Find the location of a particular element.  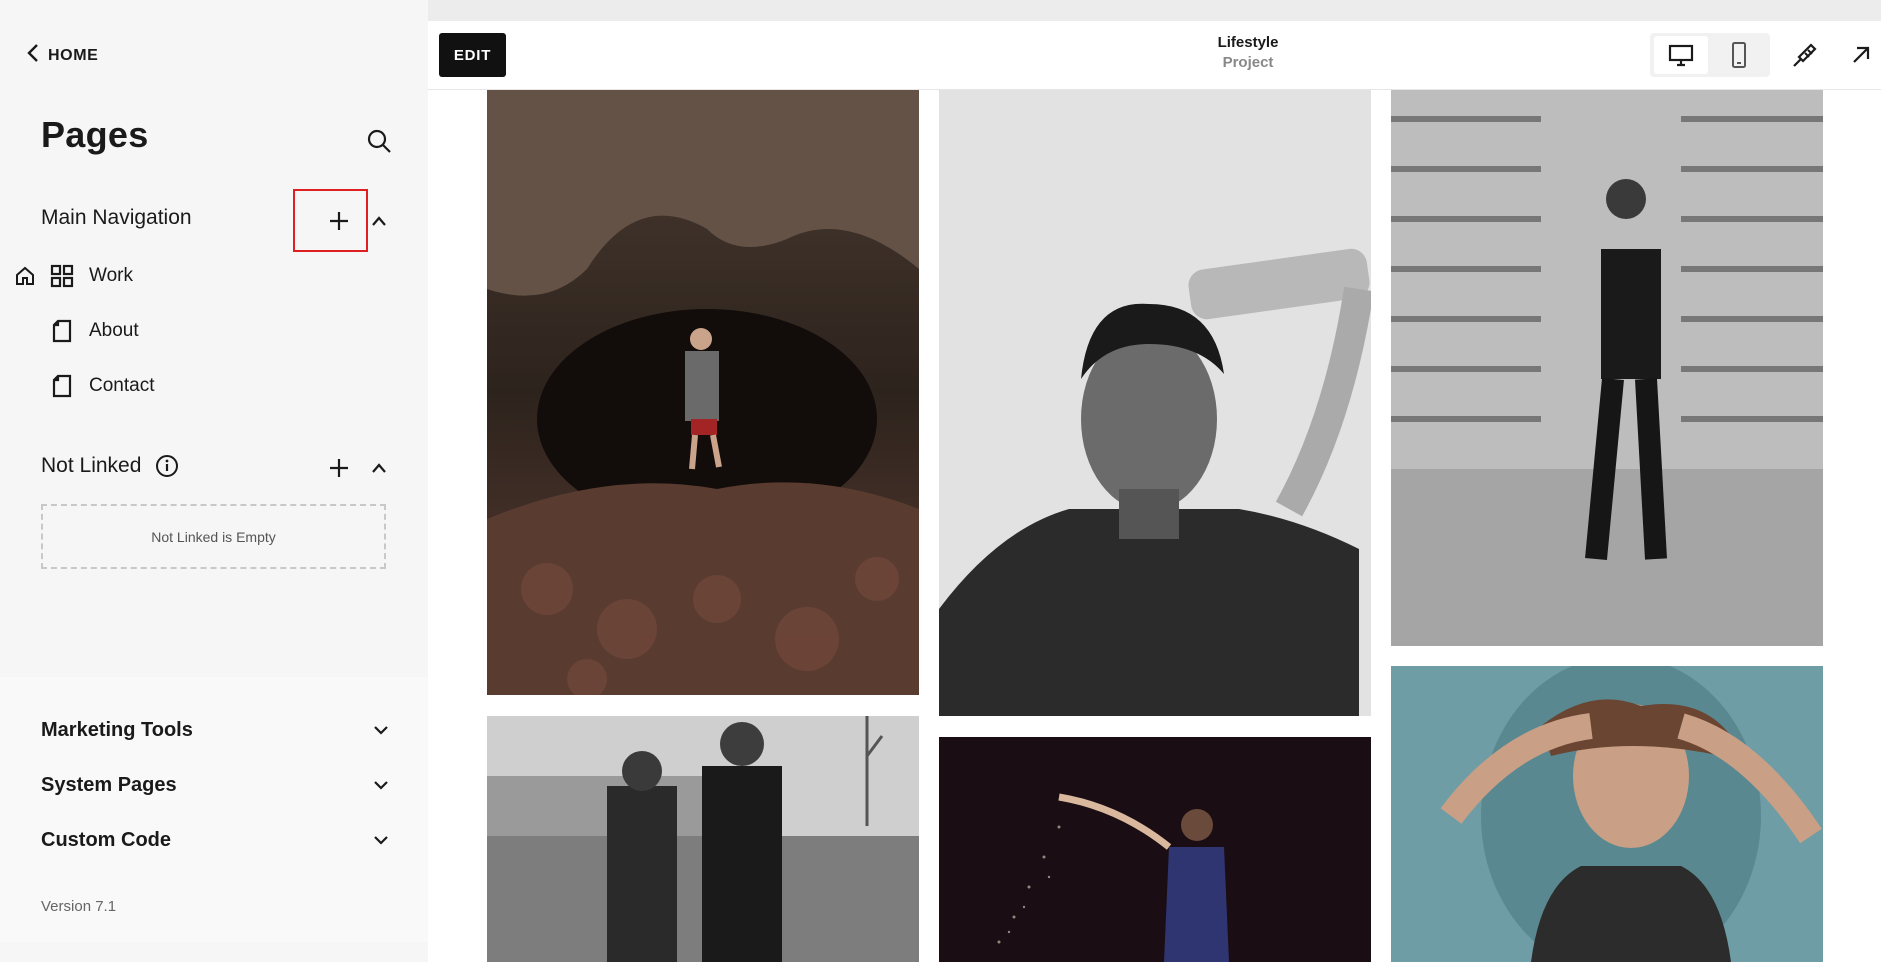

grid-icon is located at coordinates (62, 276).